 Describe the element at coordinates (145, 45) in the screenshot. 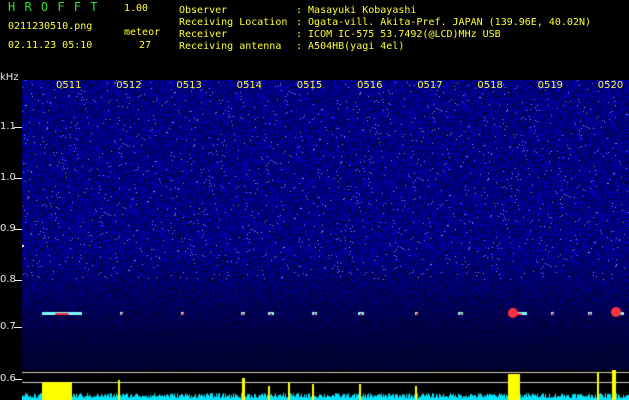

I see `meteor-count: 27` at that location.